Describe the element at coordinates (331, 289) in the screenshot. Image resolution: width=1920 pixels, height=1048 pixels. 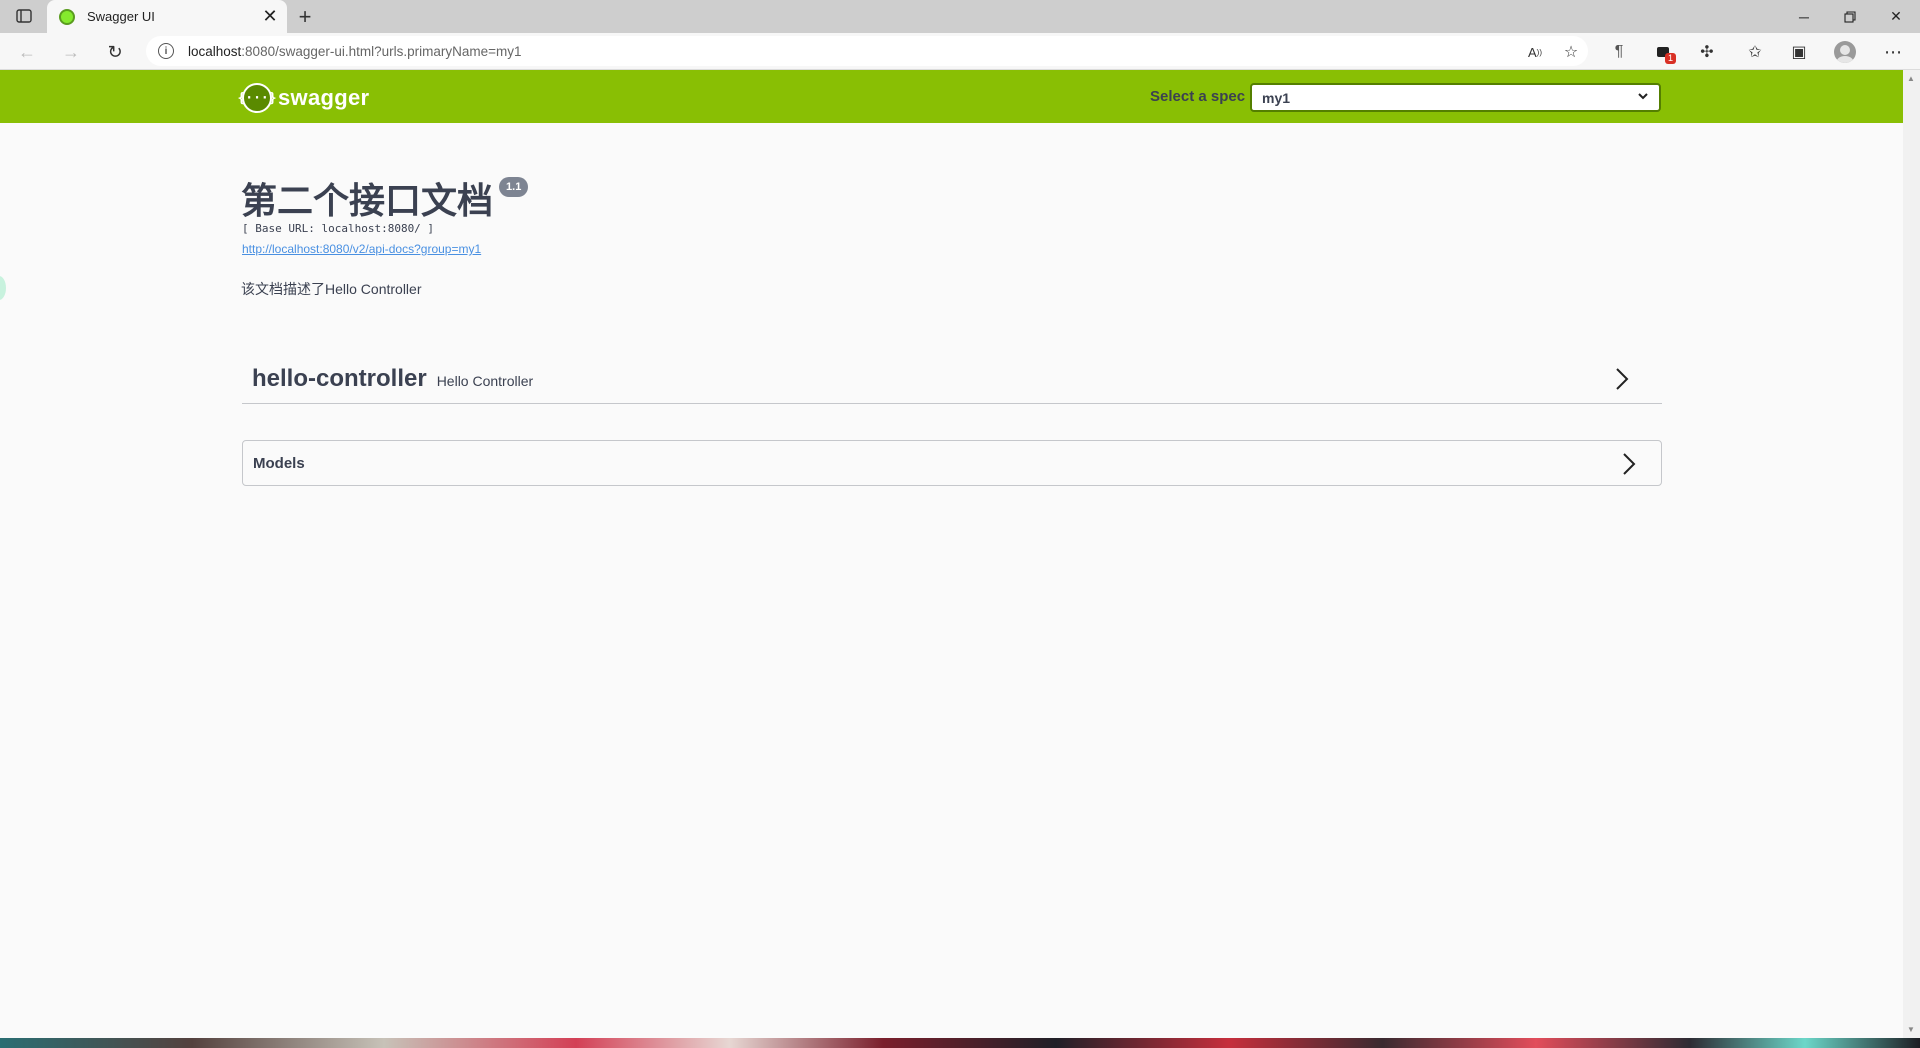
I see `api-description: 该文档描述了Hello Controller` at that location.